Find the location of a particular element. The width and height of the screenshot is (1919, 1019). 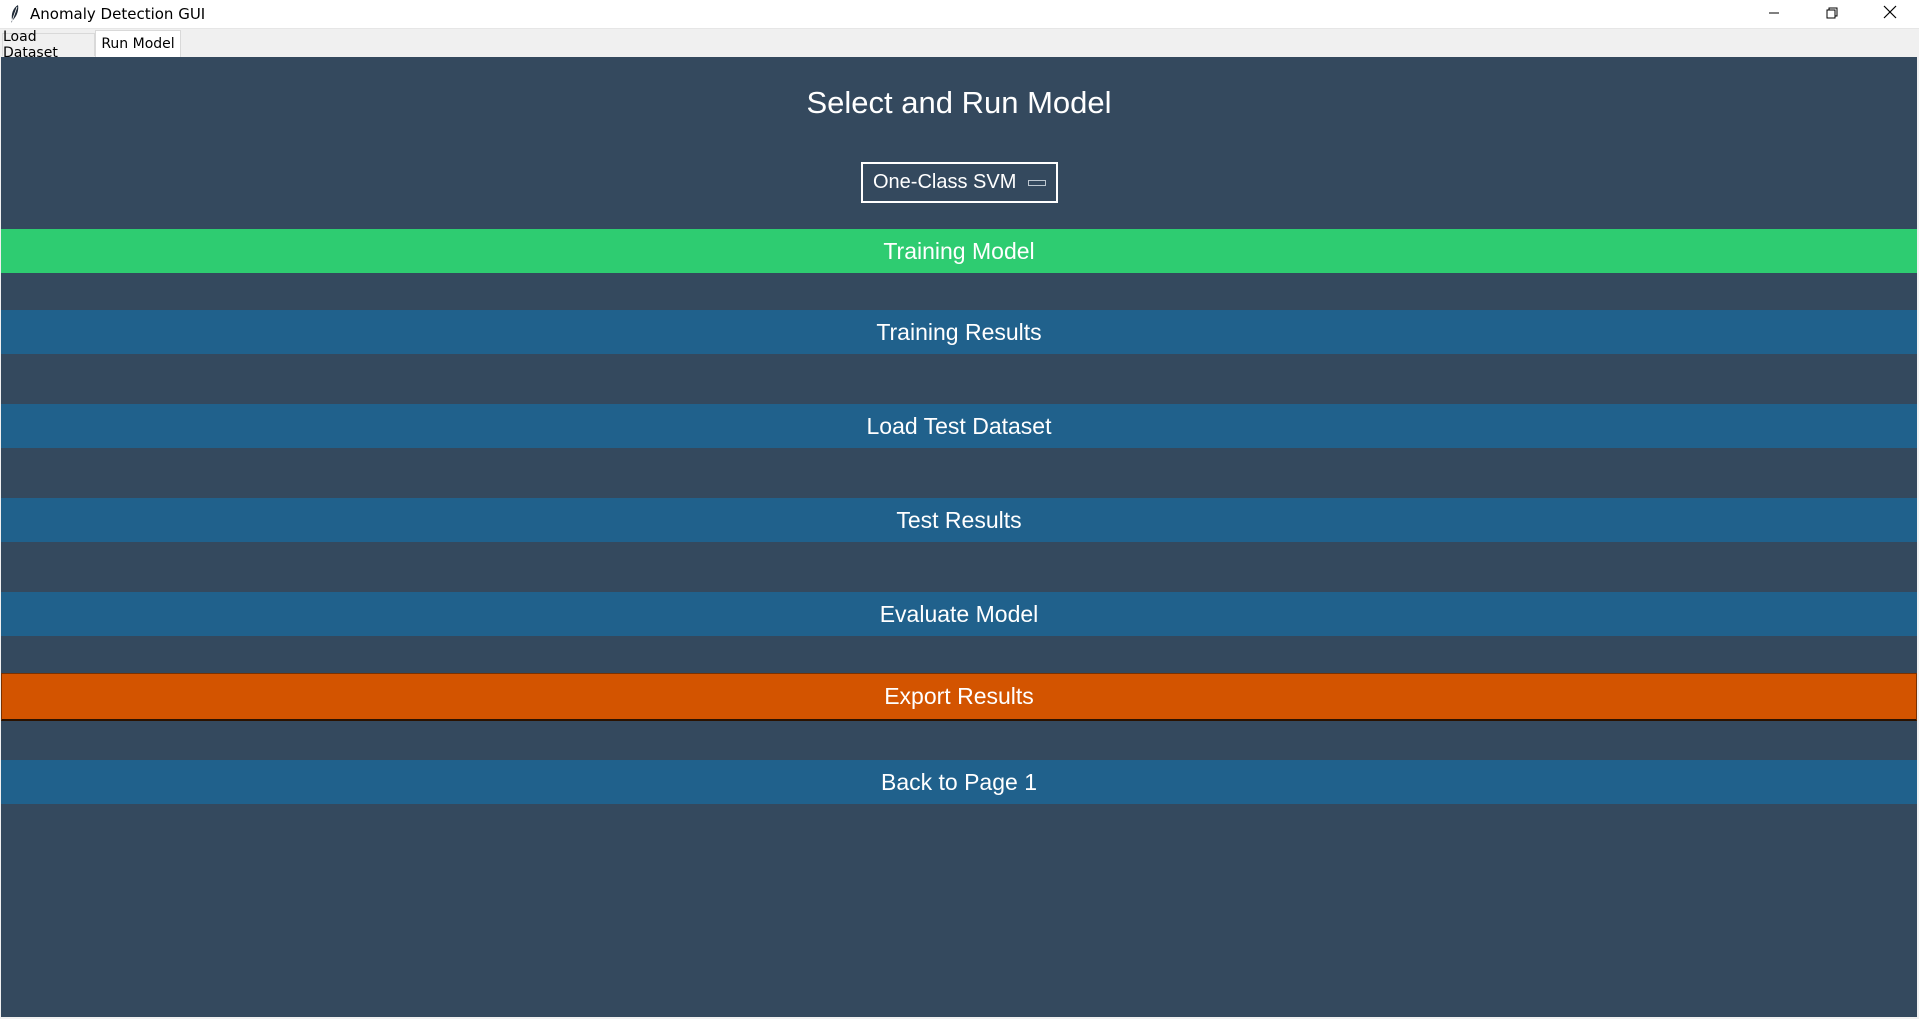

close-icon is located at coordinates (1890, 14).